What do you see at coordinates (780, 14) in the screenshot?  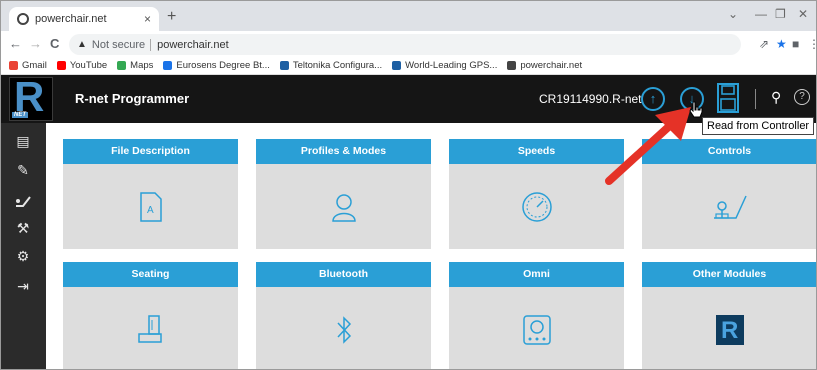 I see `restore-button: ❐` at bounding box center [780, 14].